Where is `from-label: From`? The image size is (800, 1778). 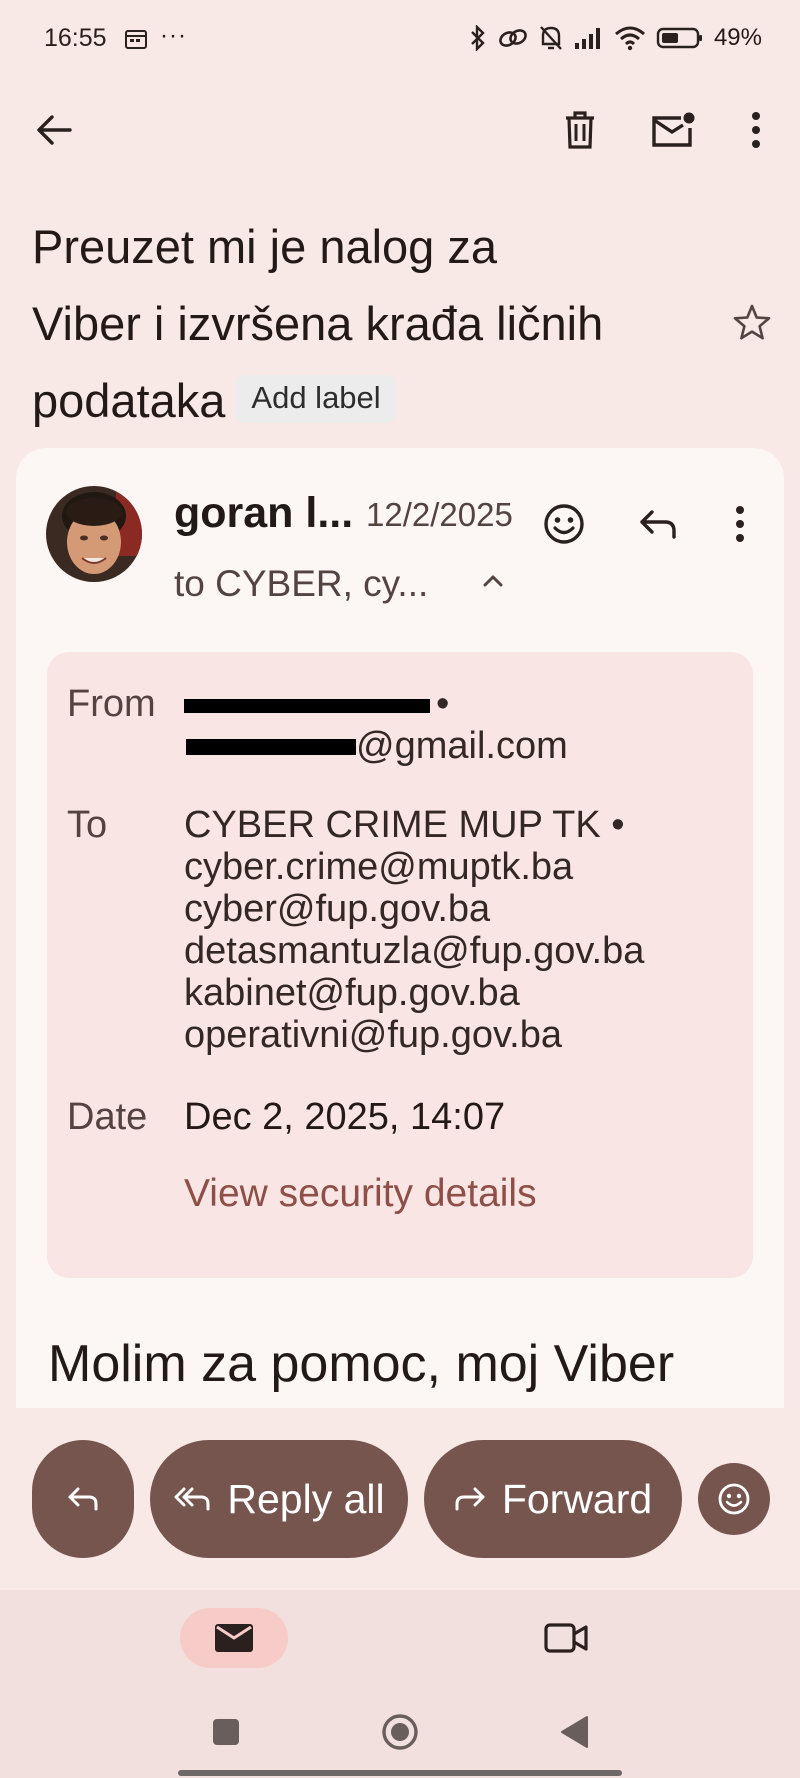
from-label: From is located at coordinates (111, 704).